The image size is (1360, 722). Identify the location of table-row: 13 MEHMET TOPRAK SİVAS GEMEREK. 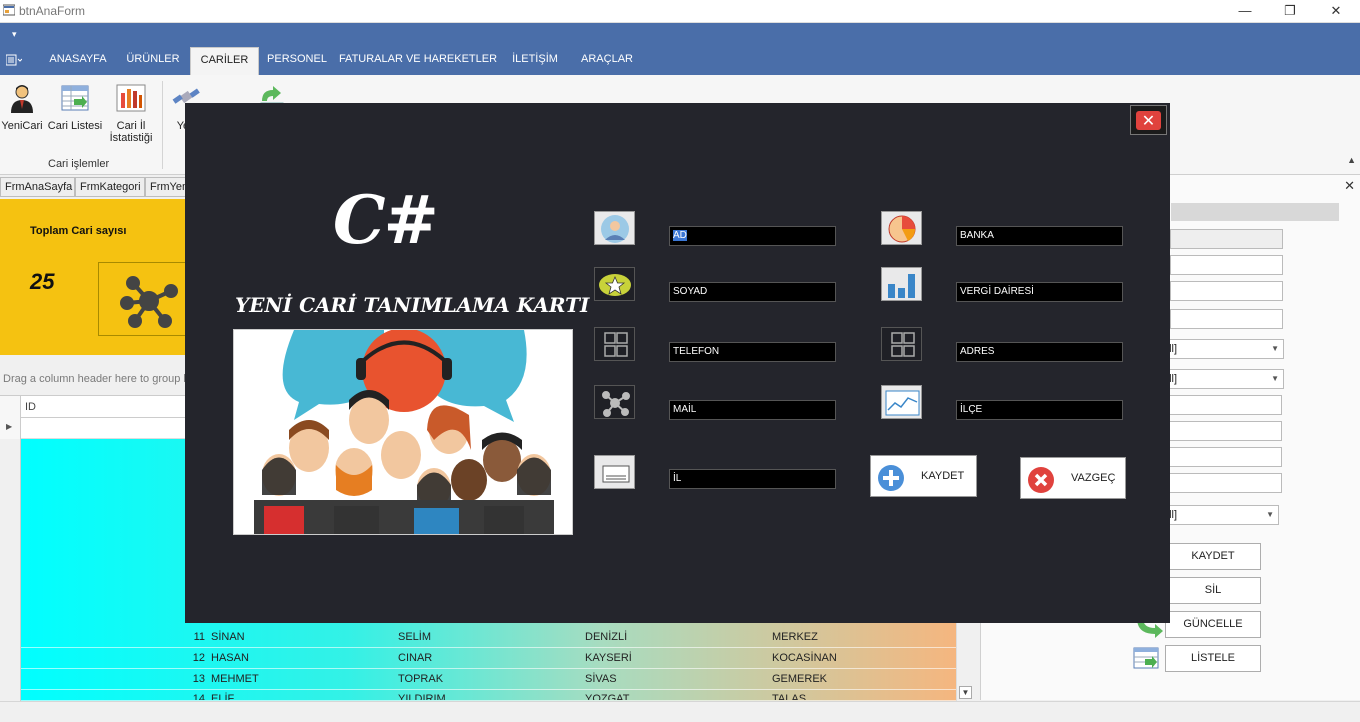
(488, 679).